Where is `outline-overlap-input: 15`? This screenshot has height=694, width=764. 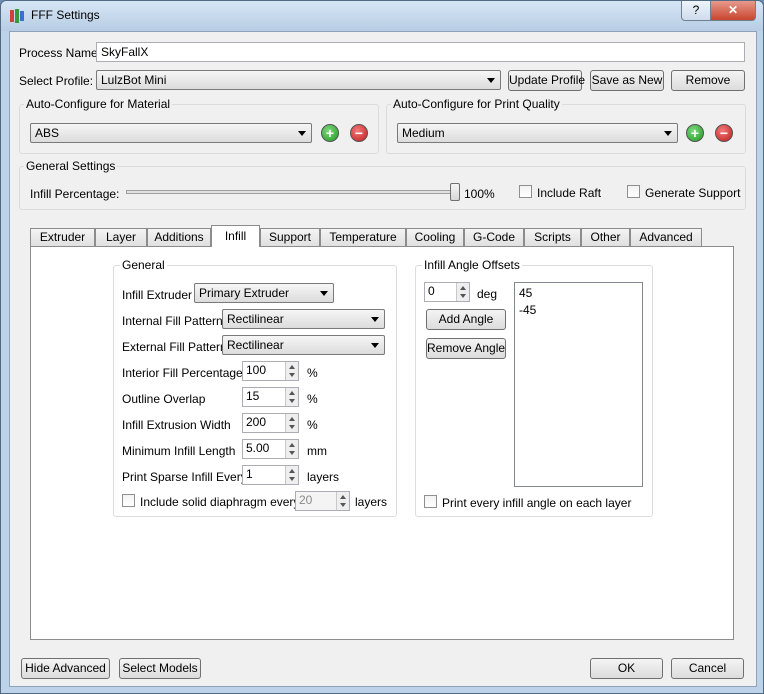 outline-overlap-input: 15 is located at coordinates (270, 397).